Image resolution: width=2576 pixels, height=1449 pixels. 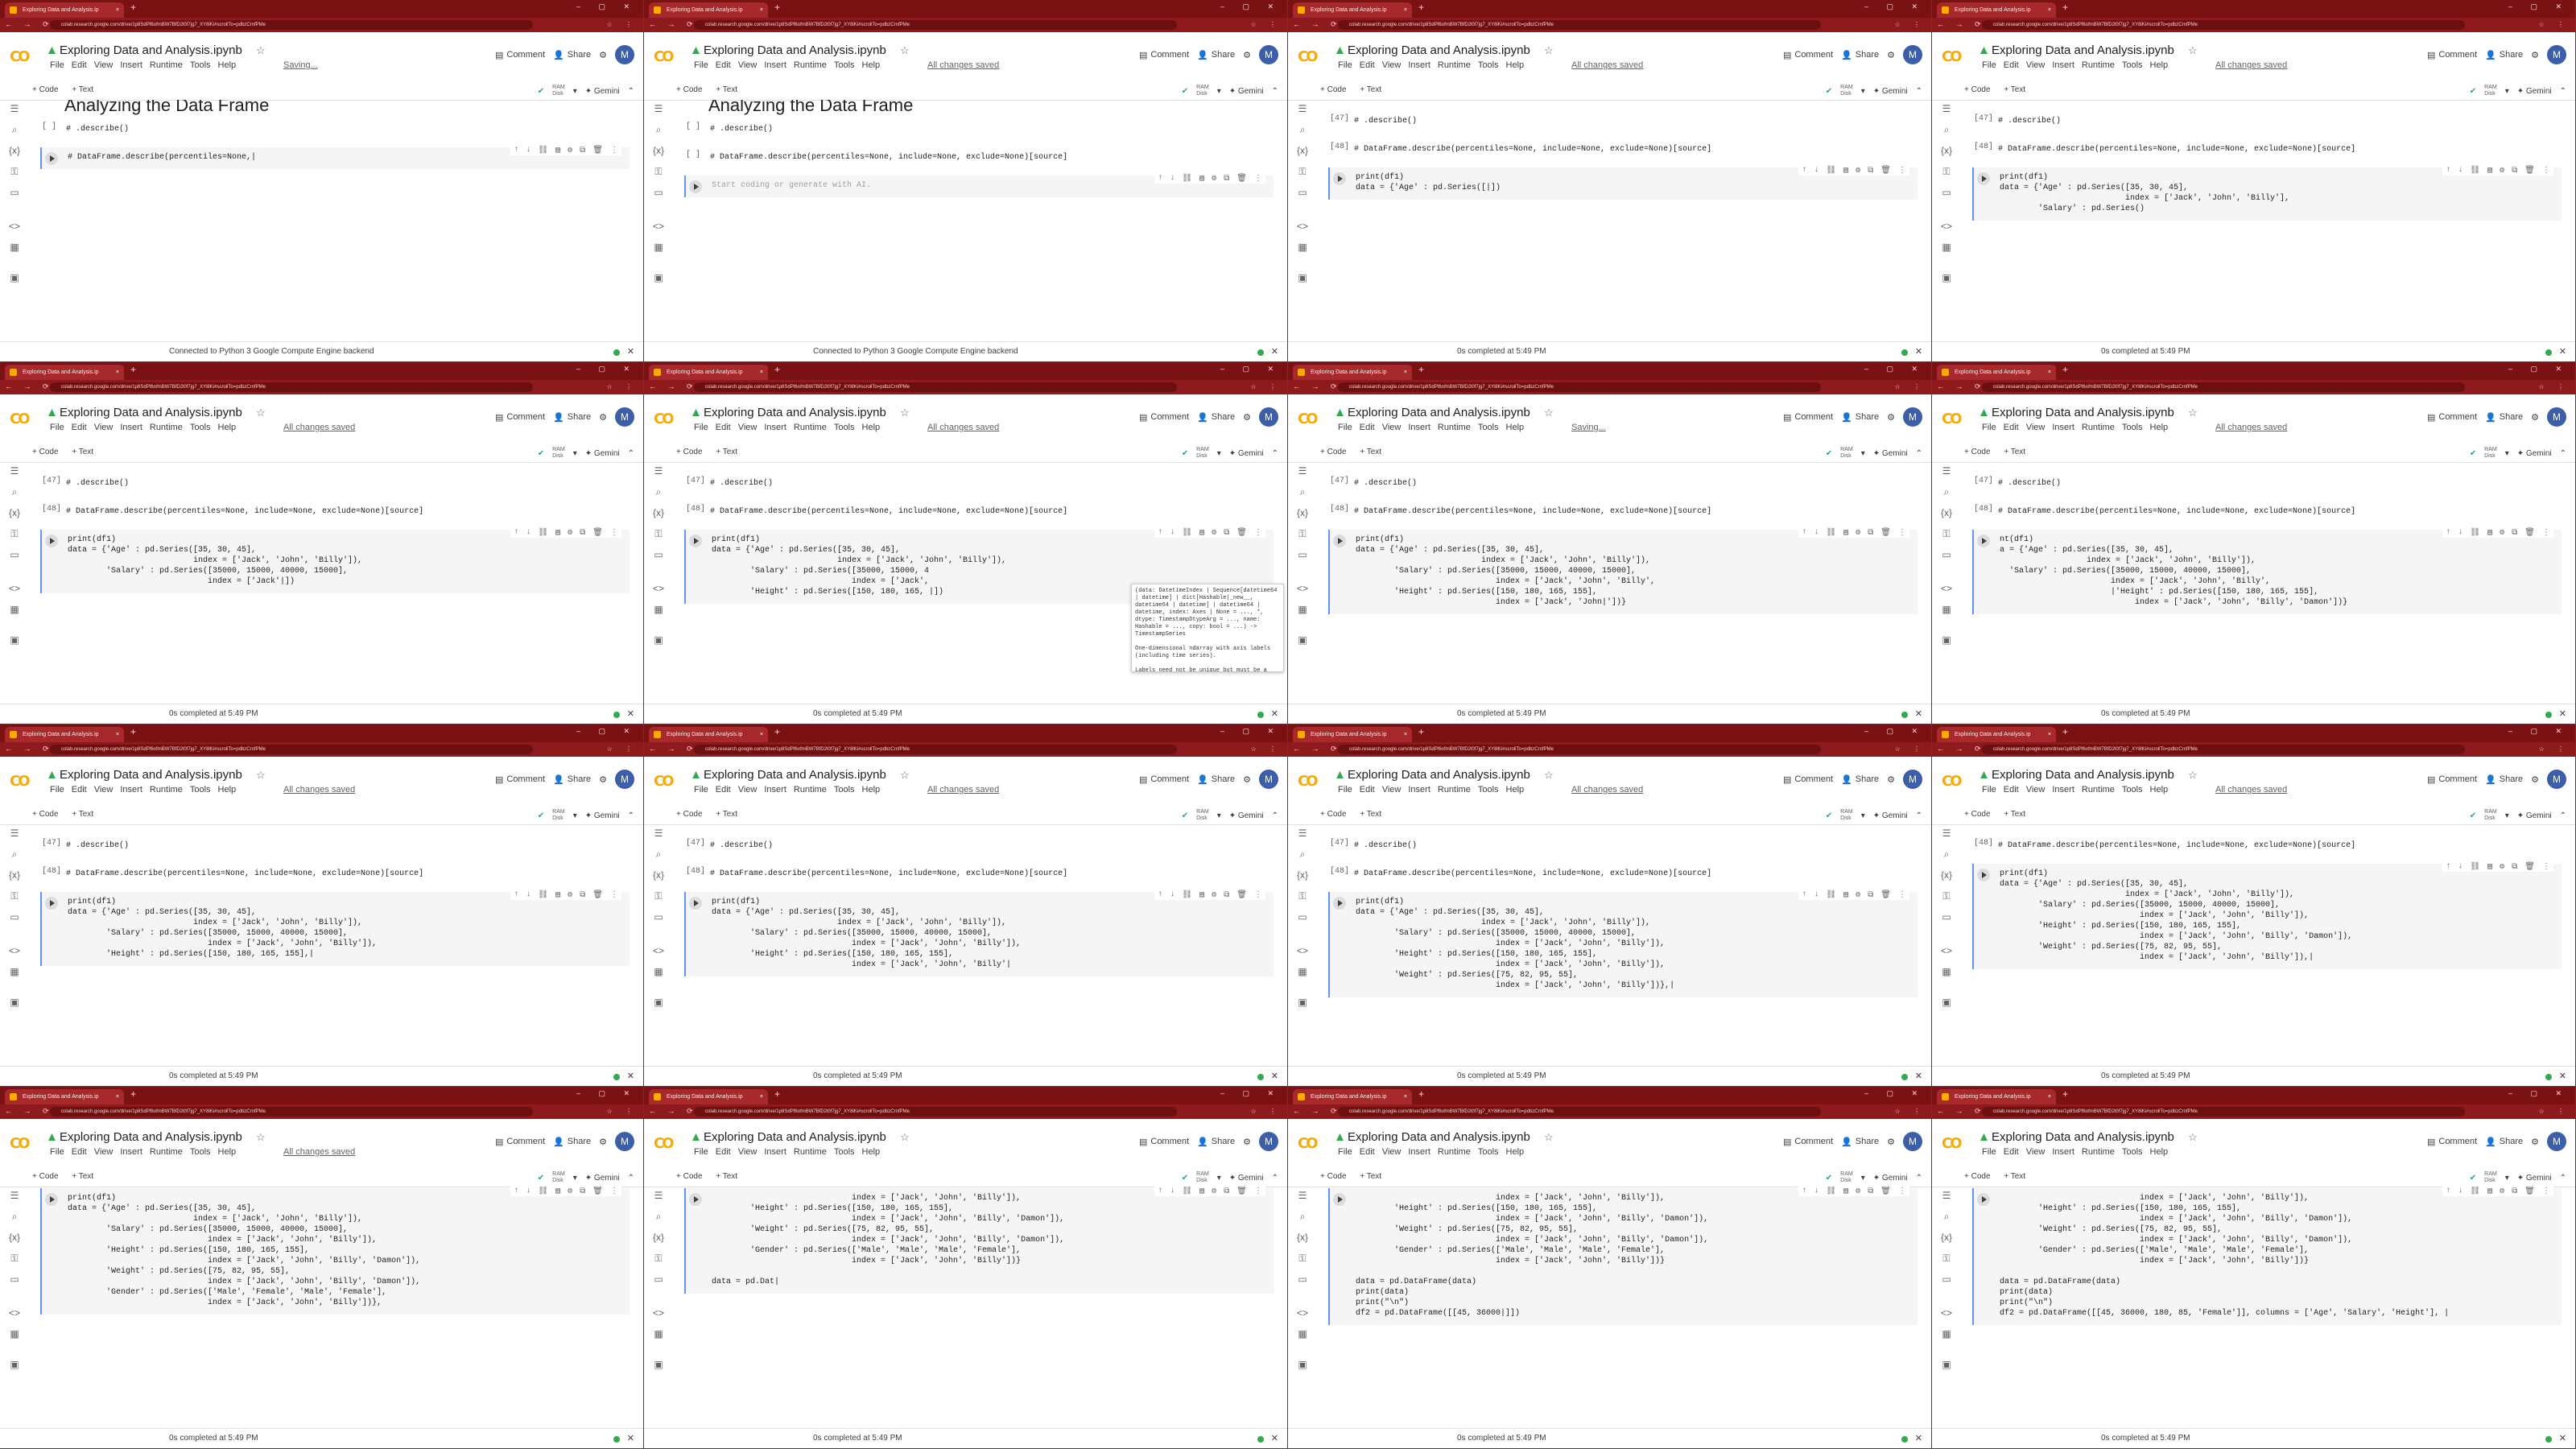 I want to click on close-icon: ✕, so click(x=1918, y=351).